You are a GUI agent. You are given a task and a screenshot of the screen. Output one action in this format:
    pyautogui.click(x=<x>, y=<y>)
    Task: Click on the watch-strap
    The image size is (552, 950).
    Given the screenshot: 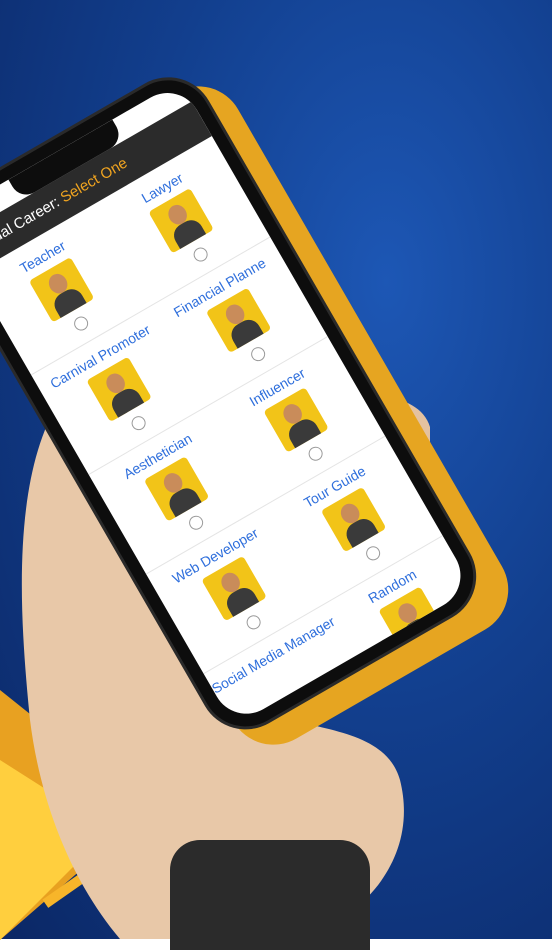 What is the action you would take?
    pyautogui.click(x=270, y=895)
    